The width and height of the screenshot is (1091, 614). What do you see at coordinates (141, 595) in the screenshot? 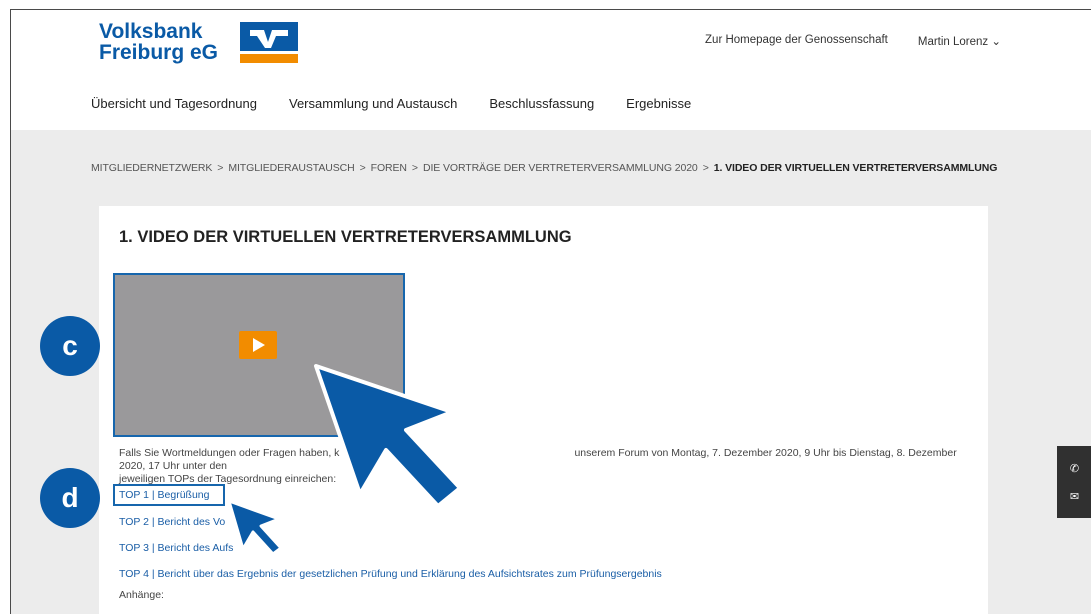
I see `attachments-label: Anhänge:` at bounding box center [141, 595].